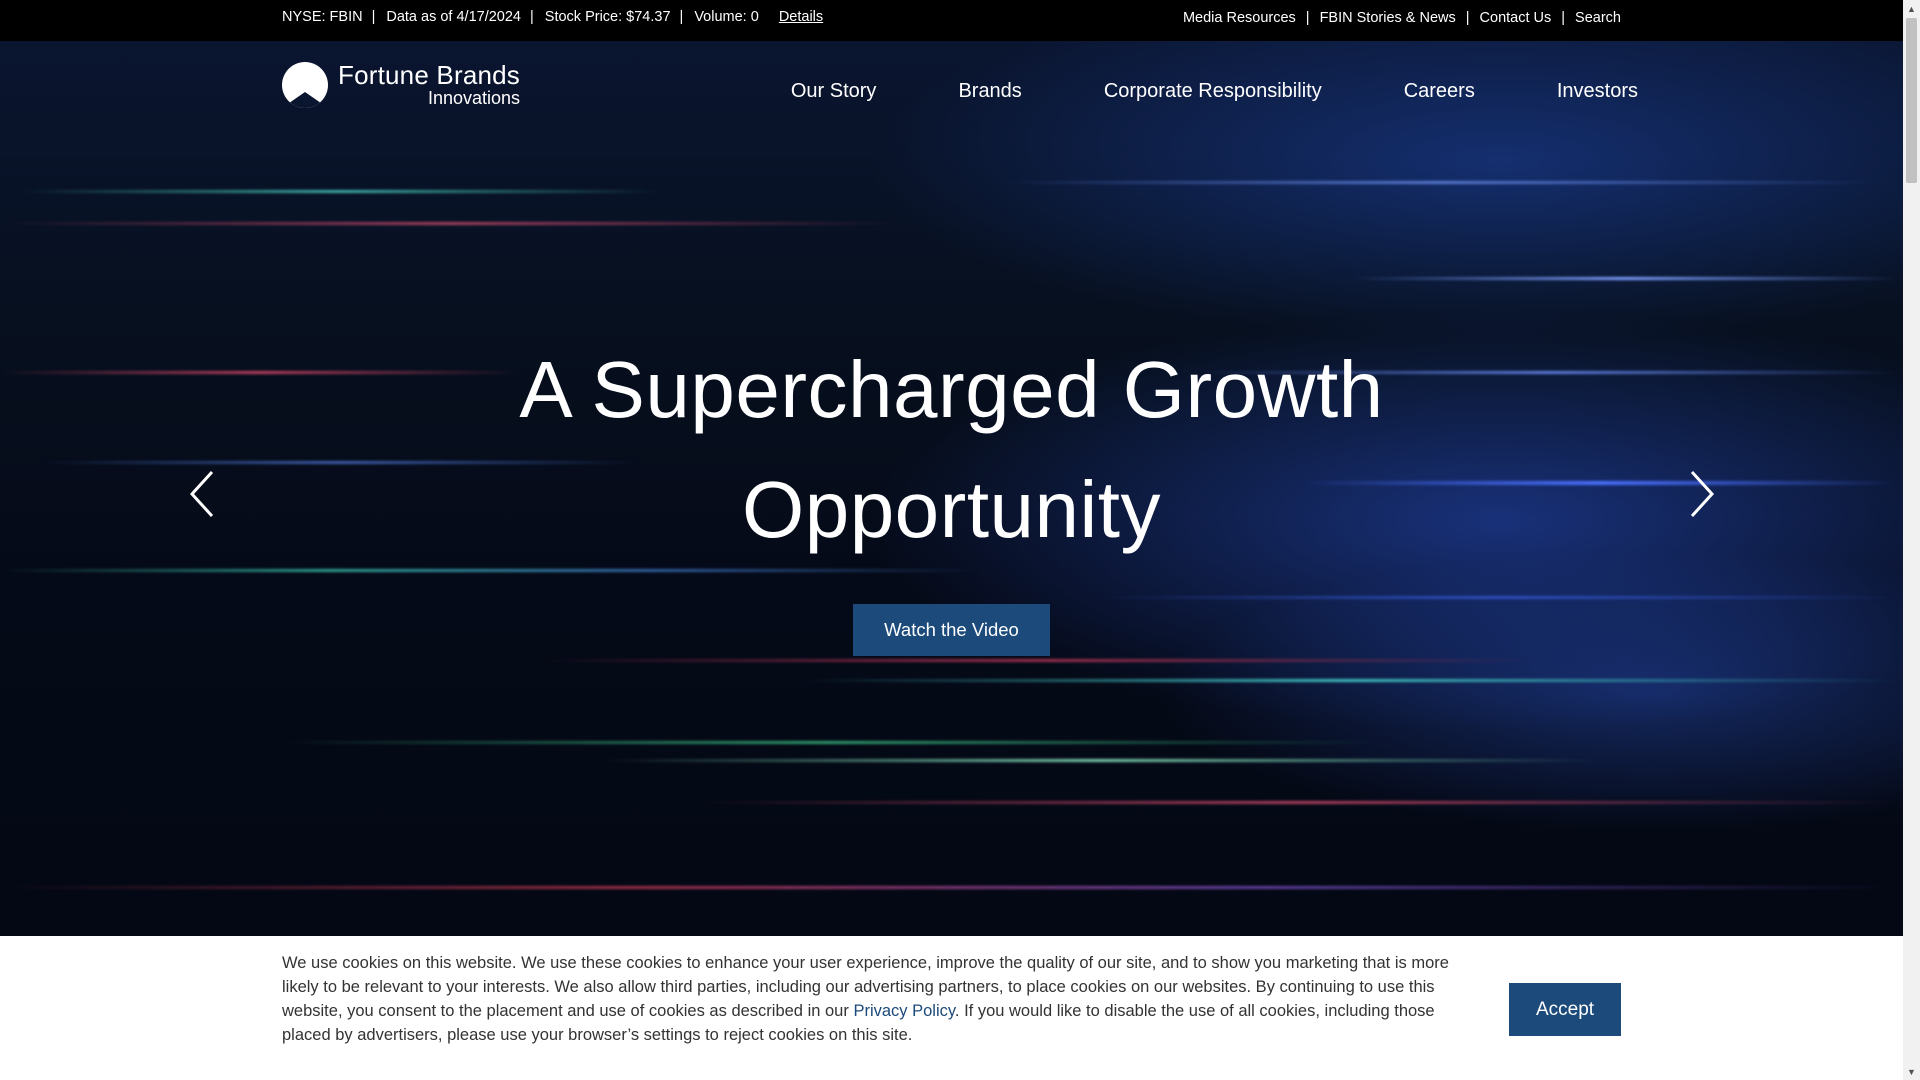 The width and height of the screenshot is (1920, 1080). I want to click on privacy-policy-link: Privacy Policy, so click(903, 1011).